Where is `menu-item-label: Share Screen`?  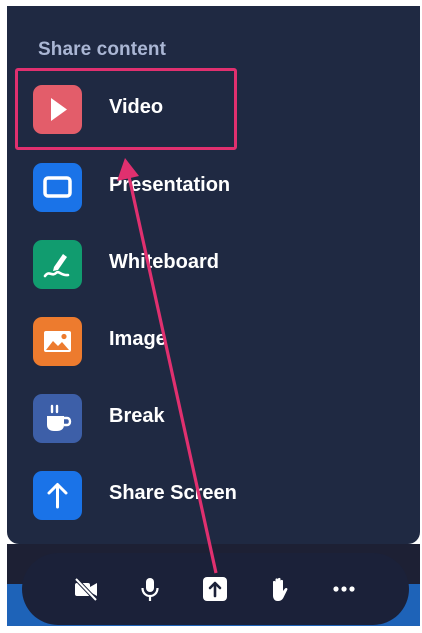 menu-item-label: Share Screen is located at coordinates (173, 493).